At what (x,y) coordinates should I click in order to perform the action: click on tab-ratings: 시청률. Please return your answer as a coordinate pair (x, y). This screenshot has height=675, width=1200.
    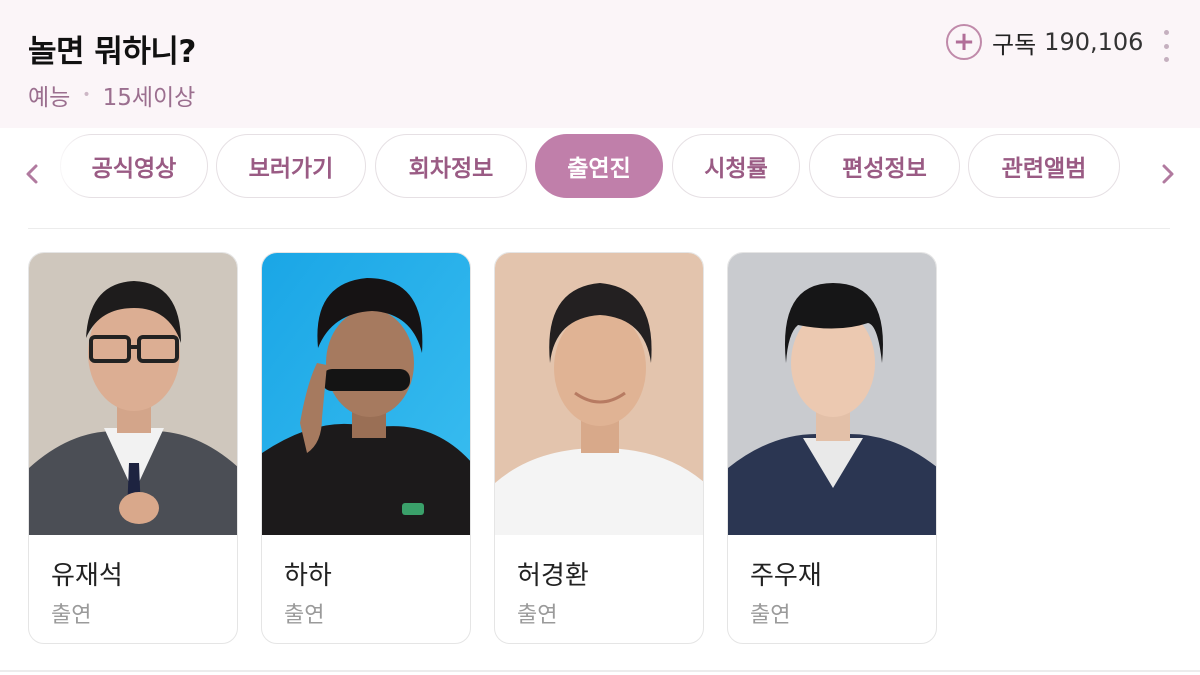
    Looking at the image, I should click on (736, 166).